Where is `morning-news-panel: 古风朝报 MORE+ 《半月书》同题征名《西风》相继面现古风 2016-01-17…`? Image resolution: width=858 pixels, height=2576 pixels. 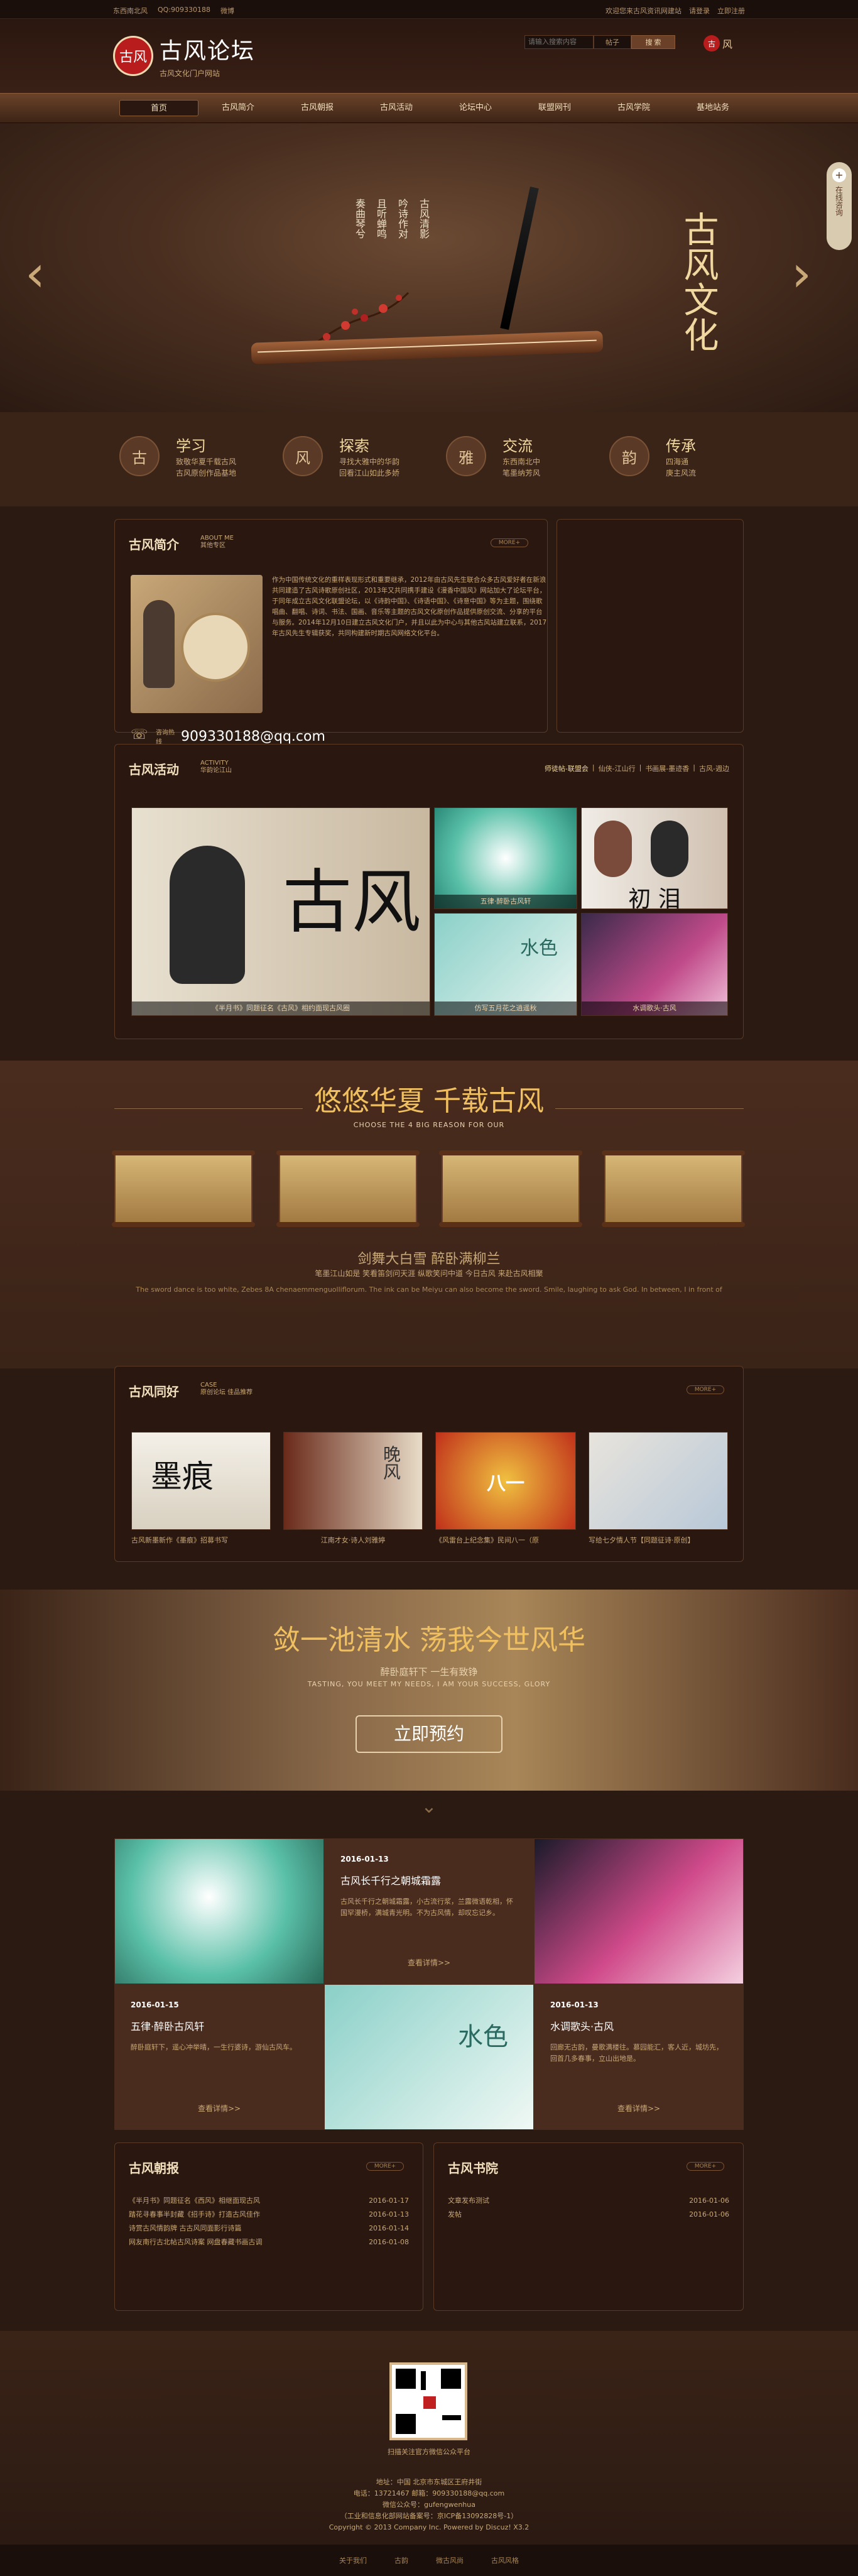
morning-news-panel: 古风朝报 MORE+ 《半月书》同题征名《西风》相继面现古风 2016-01-17… is located at coordinates (268, 2226).